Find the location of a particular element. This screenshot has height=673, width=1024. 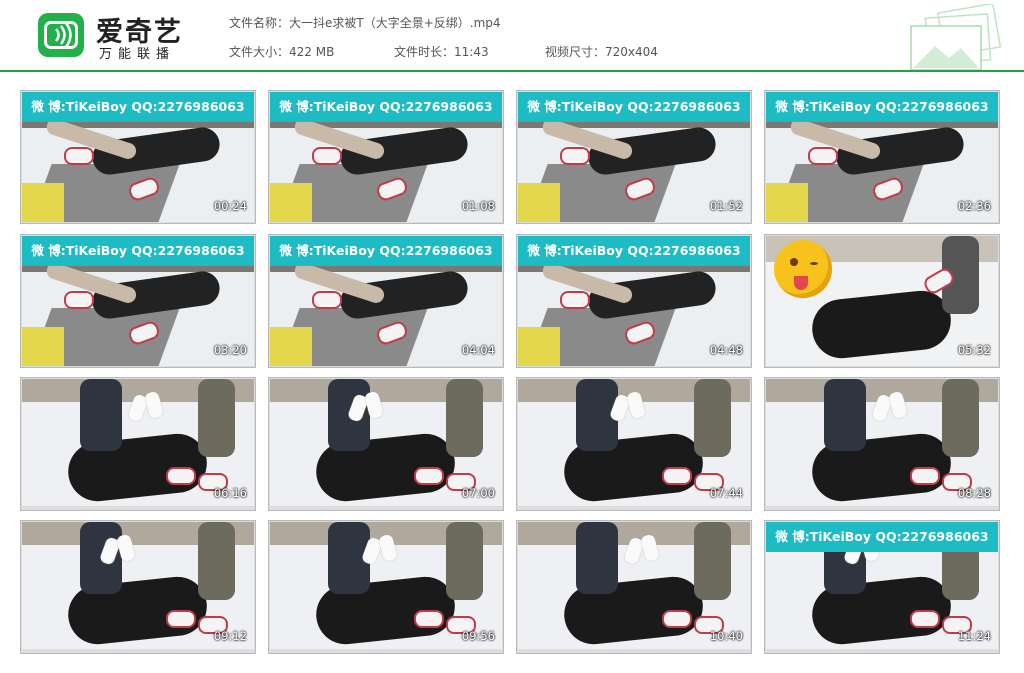

resolution-label: 视频尺寸： is located at coordinates (575, 52).